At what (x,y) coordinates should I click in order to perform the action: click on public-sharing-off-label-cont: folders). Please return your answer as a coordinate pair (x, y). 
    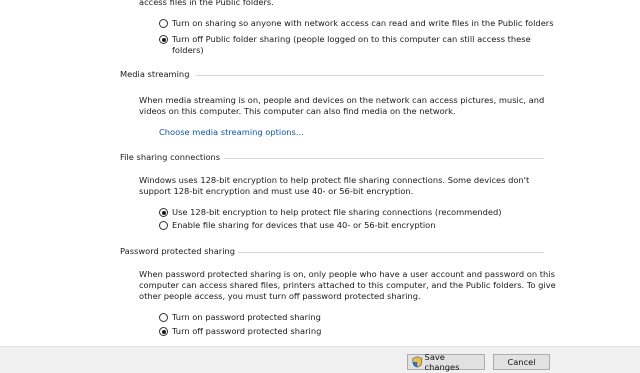
    Looking at the image, I should click on (188, 50).